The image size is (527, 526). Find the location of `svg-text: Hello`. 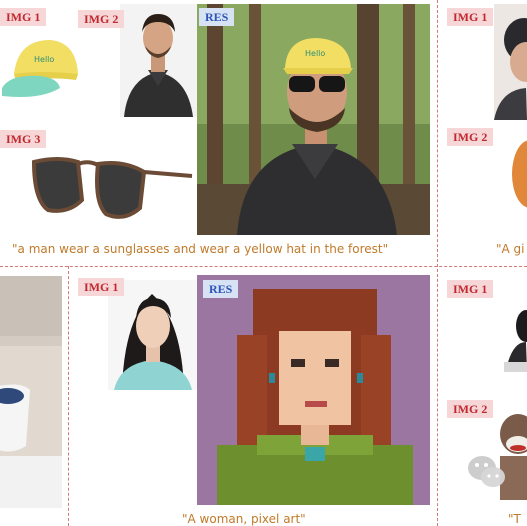

svg-text: Hello is located at coordinates (315, 53).